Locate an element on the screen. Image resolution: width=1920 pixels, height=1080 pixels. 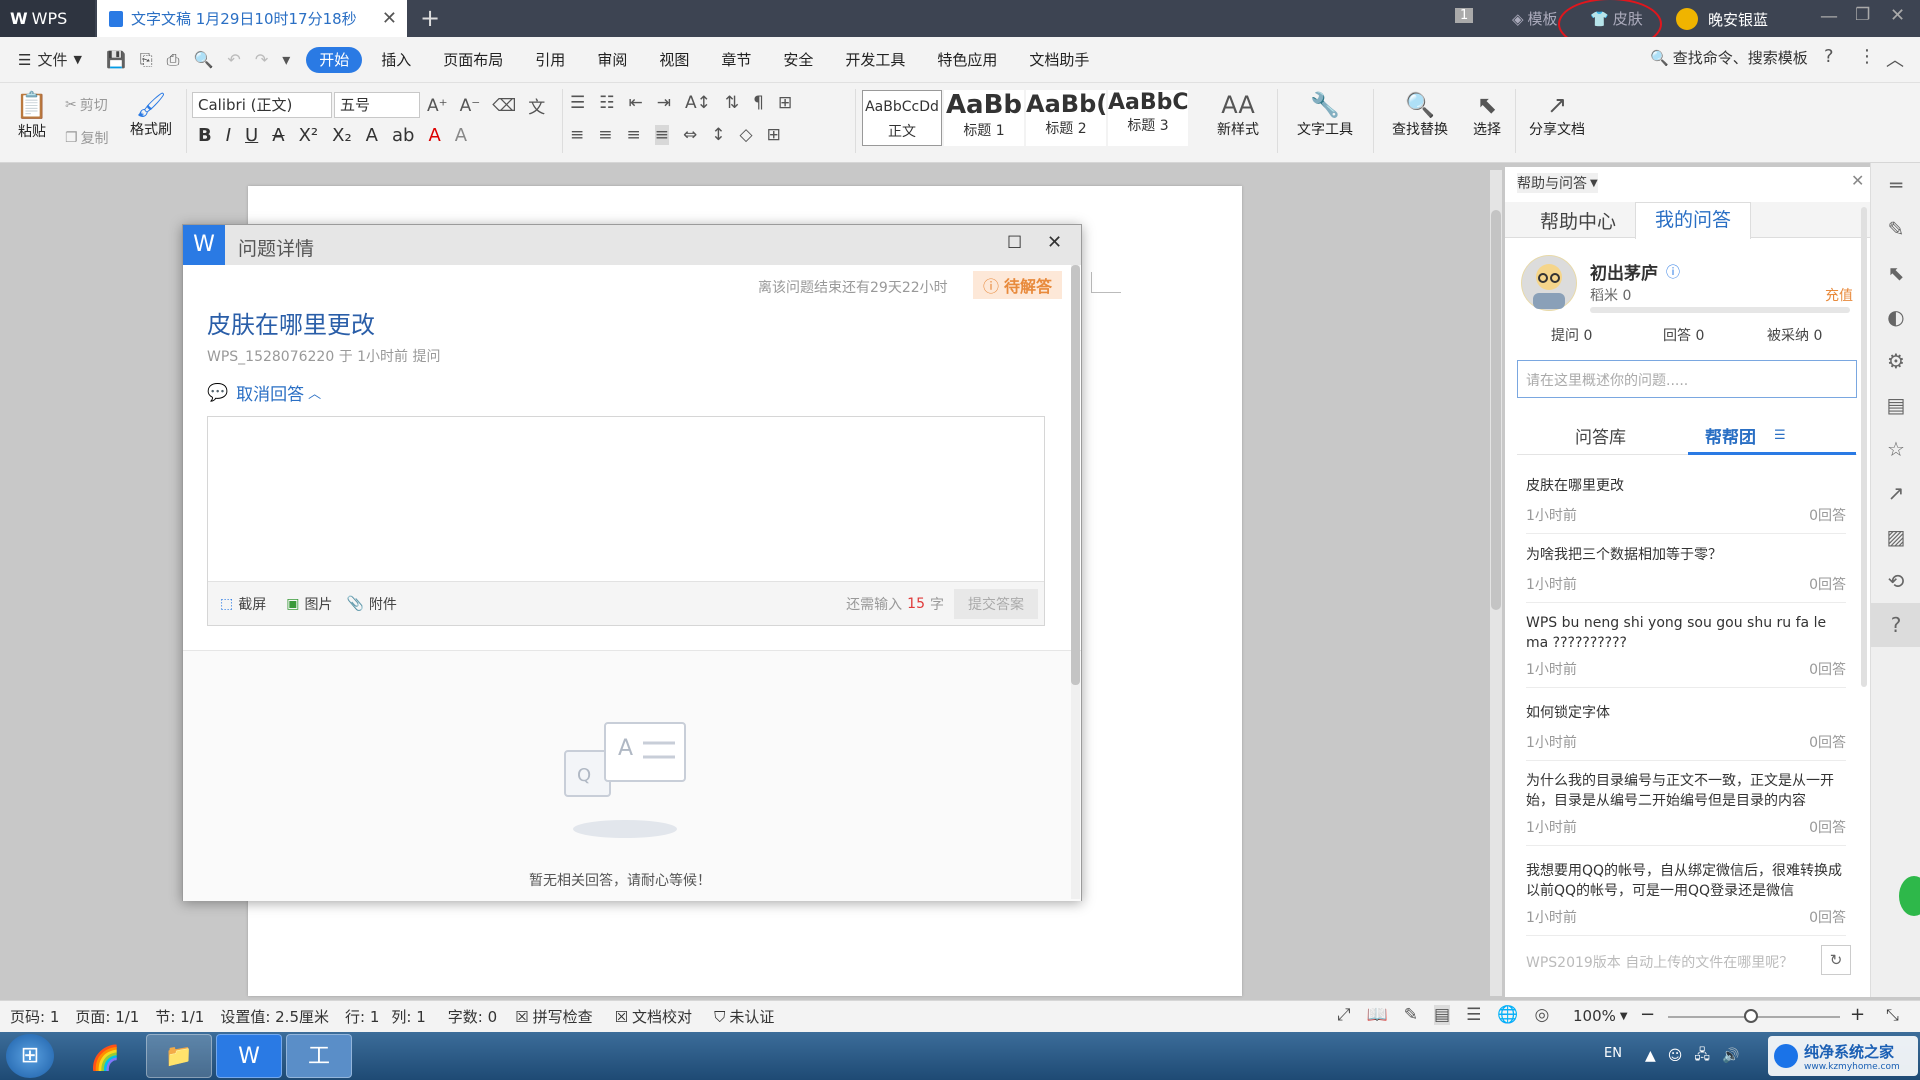
restore-icon: ❐ is located at coordinates (1862, 15).